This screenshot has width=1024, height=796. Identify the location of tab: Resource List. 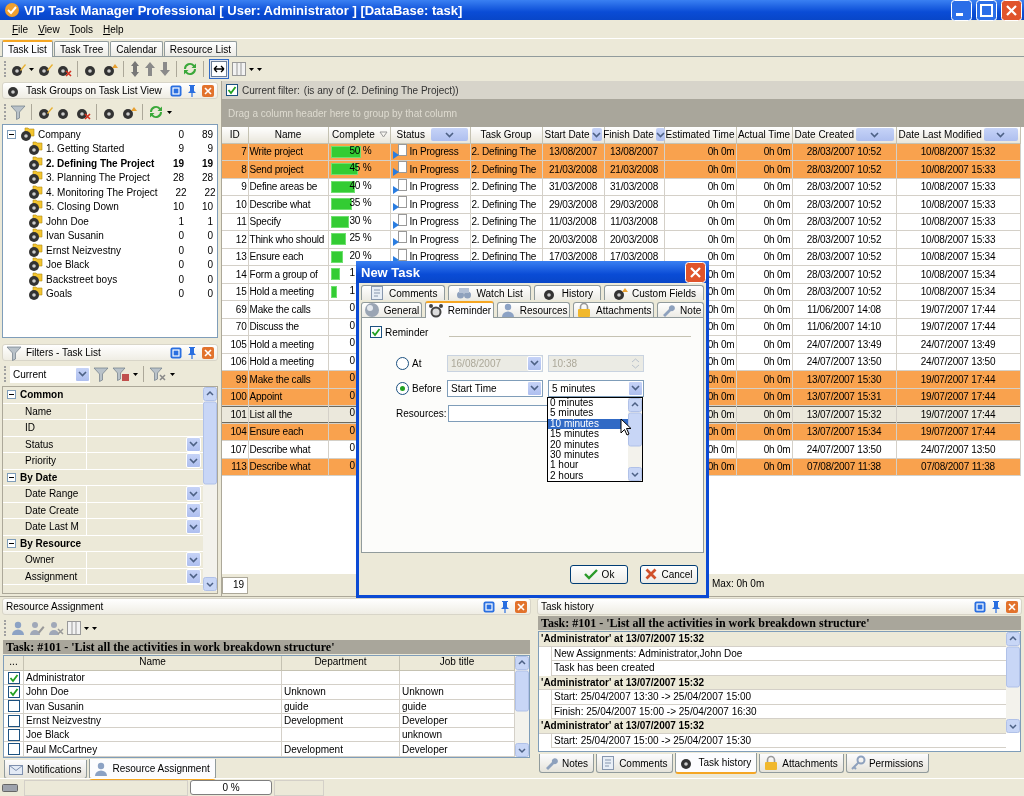
(200, 48).